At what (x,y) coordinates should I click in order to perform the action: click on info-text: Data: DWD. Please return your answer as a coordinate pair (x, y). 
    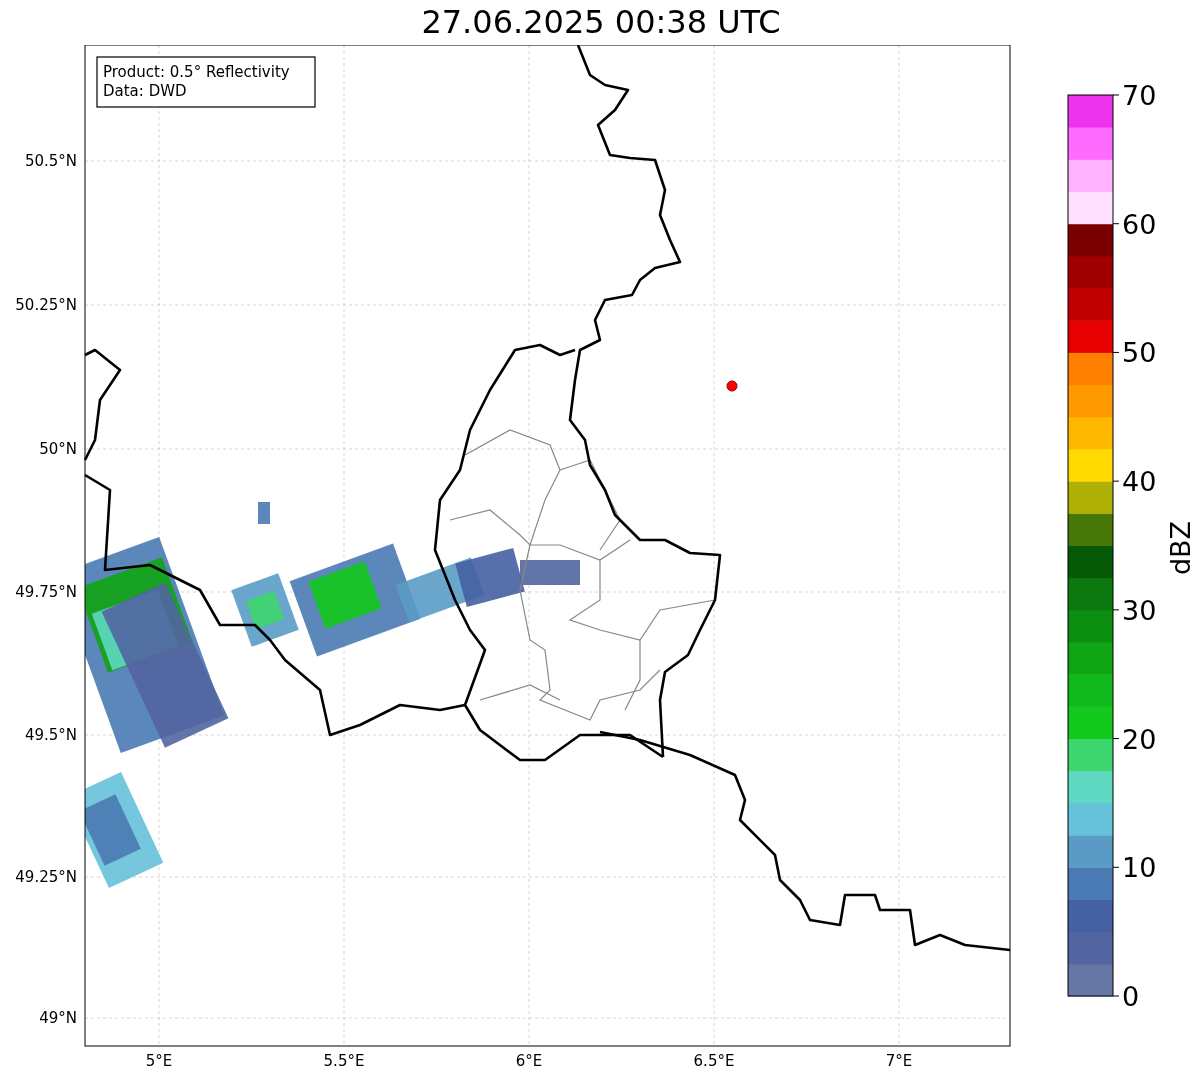
    Looking at the image, I should click on (145, 91).